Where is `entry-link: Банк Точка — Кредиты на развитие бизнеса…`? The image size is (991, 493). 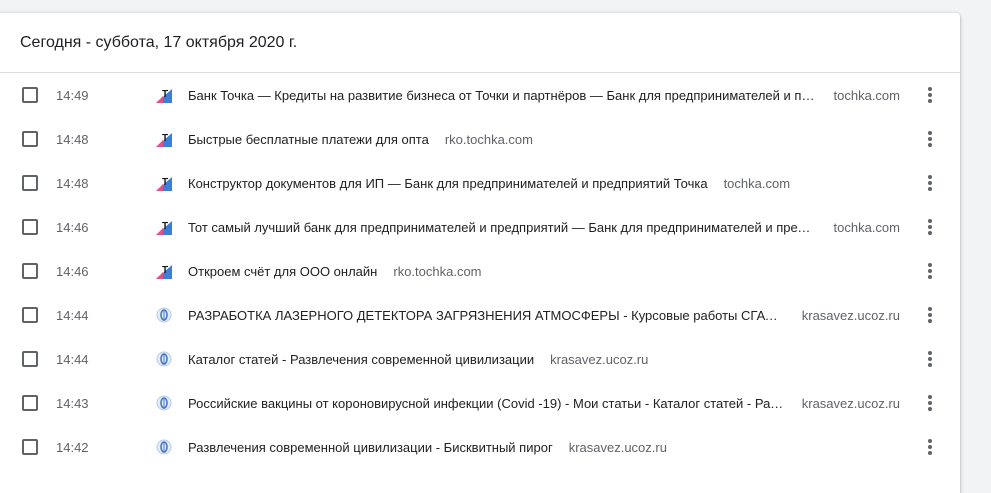 entry-link: Банк Точка — Кредиты на развитие бизнеса… is located at coordinates (544, 95).